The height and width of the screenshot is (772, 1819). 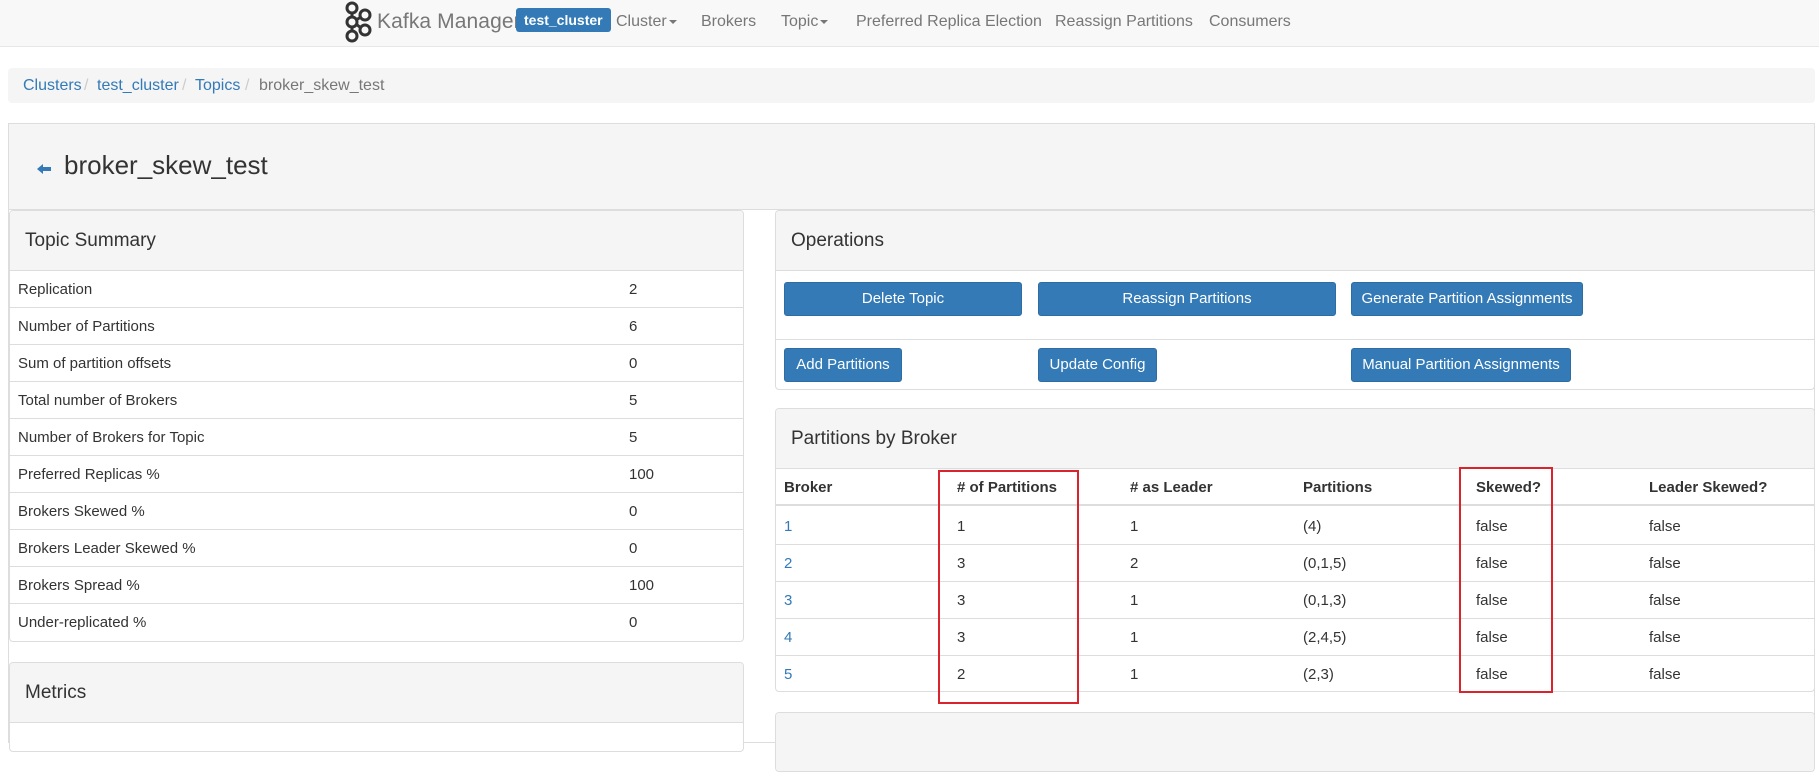 I want to click on cell-partitions: (2,4,5), so click(x=1325, y=637).